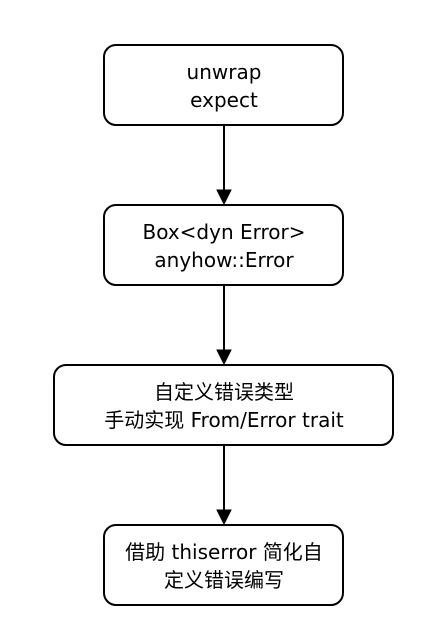  Describe the element at coordinates (223, 565) in the screenshot. I see `node-thiserror: 借助 thiserror 简化自 定义错误编写` at that location.